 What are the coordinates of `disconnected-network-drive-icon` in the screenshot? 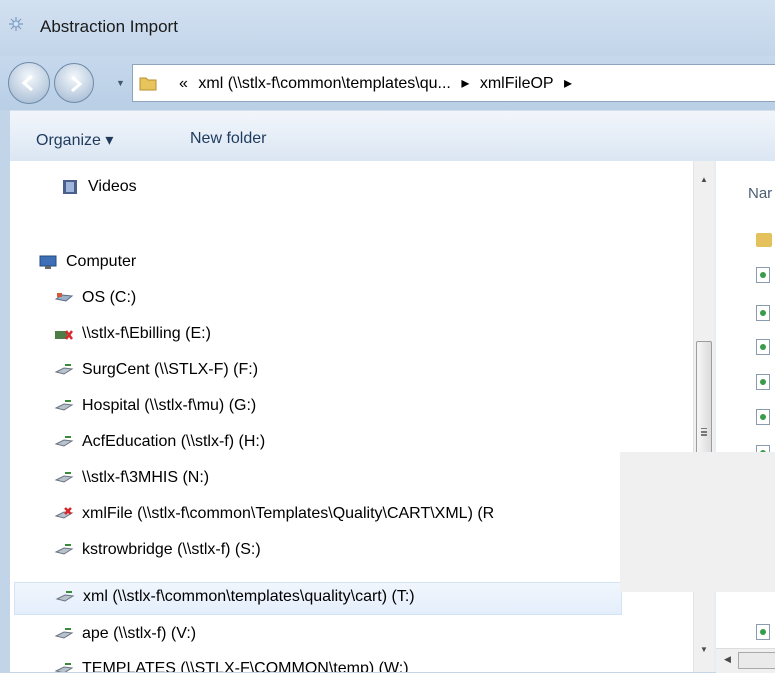 It's located at (64, 513).